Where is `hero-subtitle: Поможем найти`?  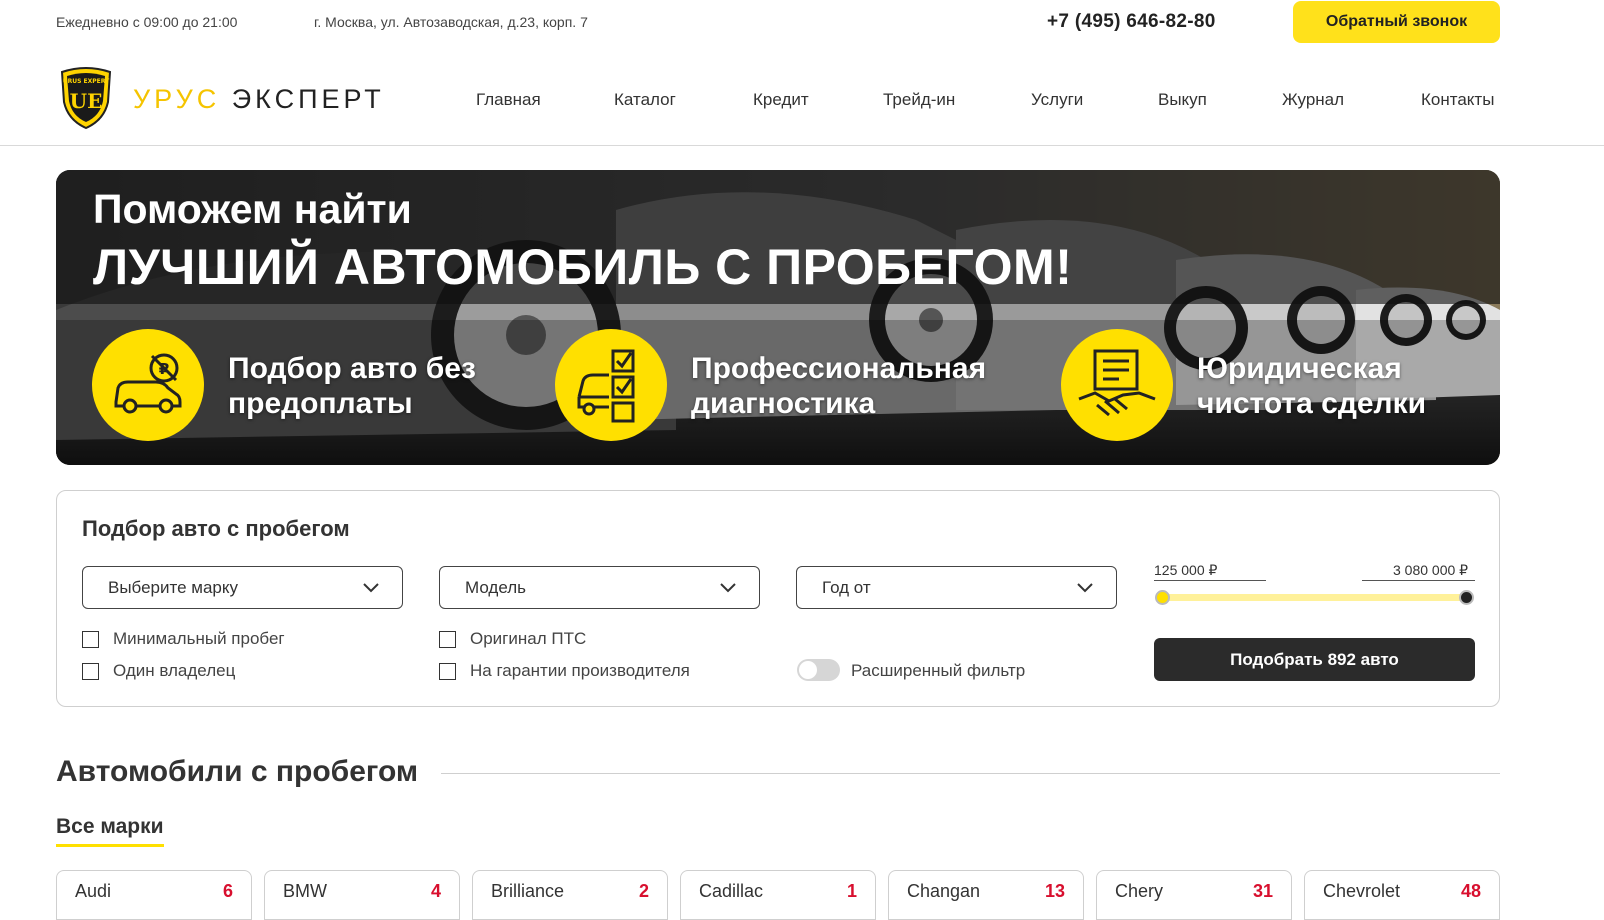
hero-subtitle: Поможем найти is located at coordinates (252, 209).